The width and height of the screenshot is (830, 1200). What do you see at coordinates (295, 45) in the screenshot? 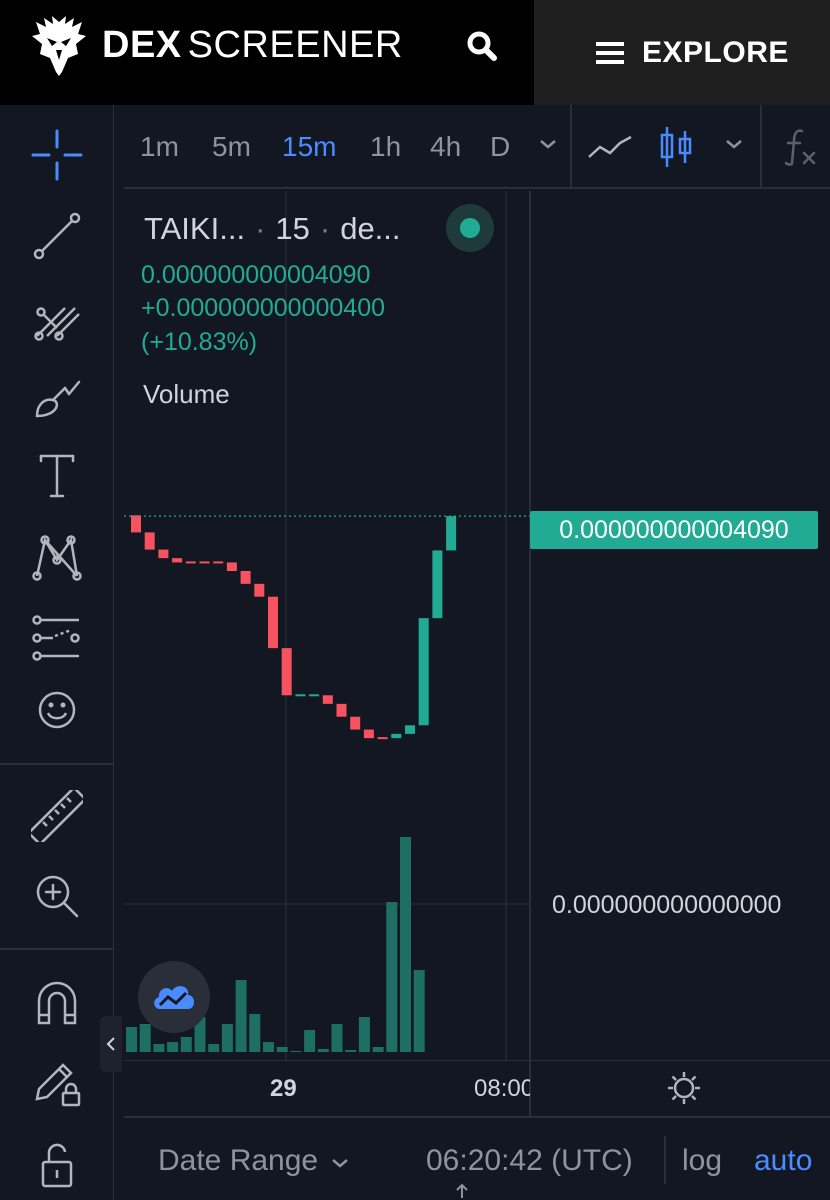
I see `brand-name-light: SCREENER` at bounding box center [295, 45].